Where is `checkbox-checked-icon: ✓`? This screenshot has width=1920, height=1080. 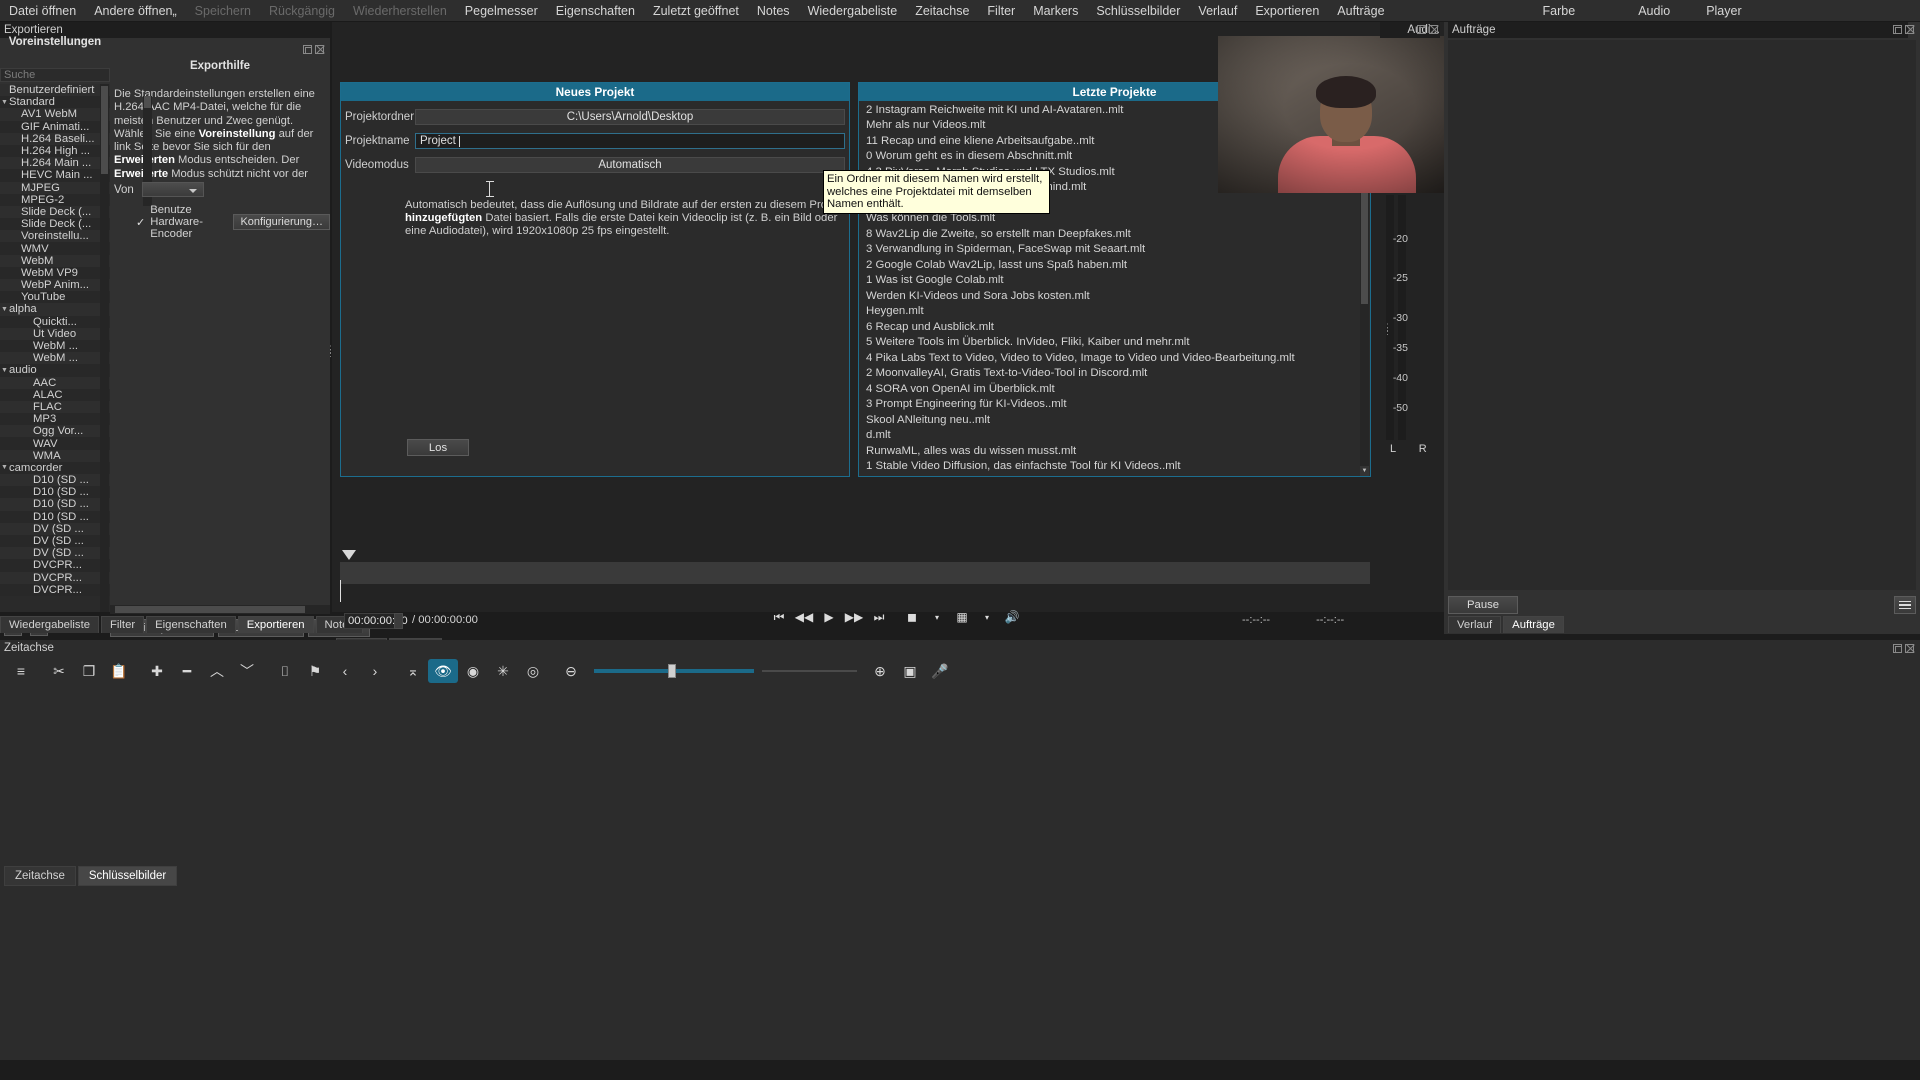
checkbox-checked-icon: ✓ is located at coordinates (140, 222).